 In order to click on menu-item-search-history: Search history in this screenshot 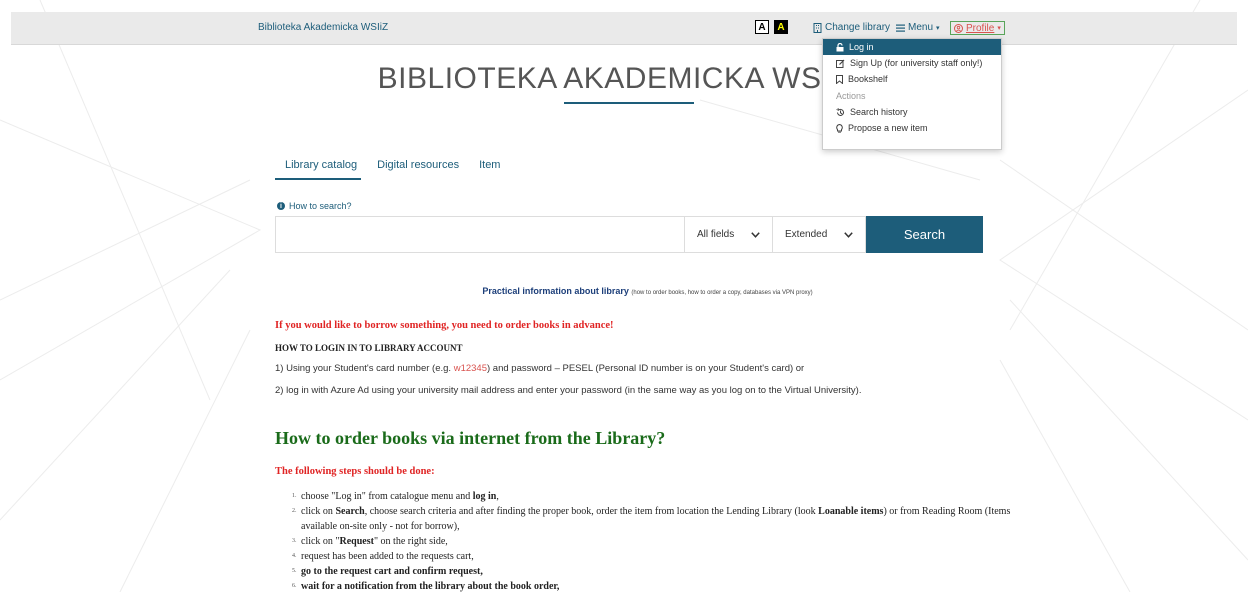, I will do `click(912, 112)`.